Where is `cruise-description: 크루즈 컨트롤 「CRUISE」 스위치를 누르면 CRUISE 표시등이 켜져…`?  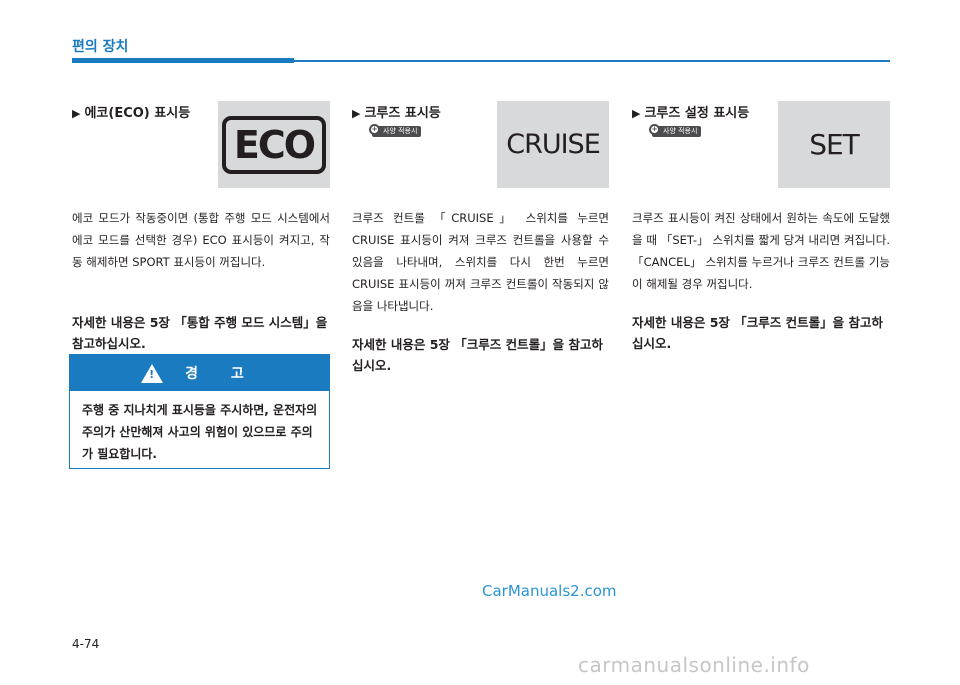
cruise-description: 크루즈 컨트롤 「CRUISE」 스위치를 누르면 CRUISE 표시등이 켜져… is located at coordinates (480, 262).